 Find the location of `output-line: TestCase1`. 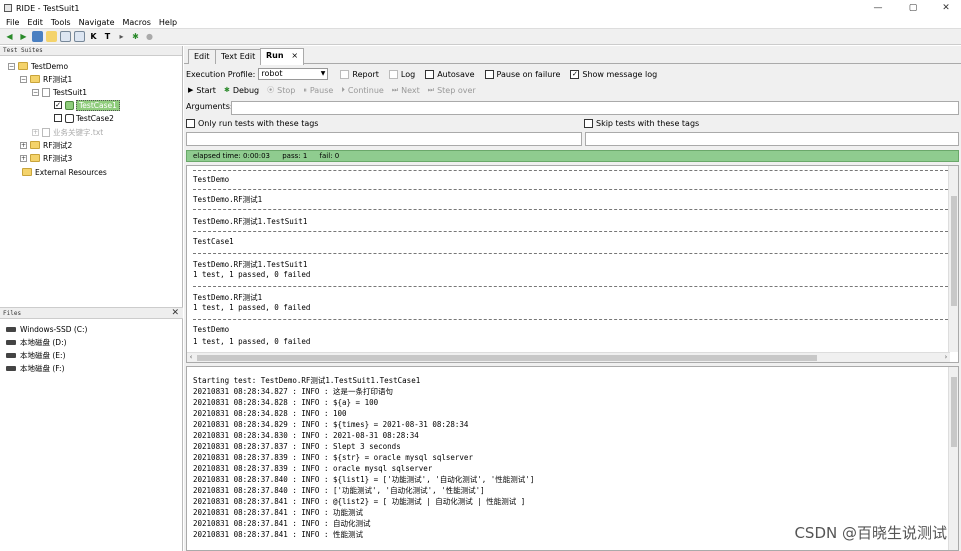

output-line: TestCase1 is located at coordinates (213, 241).